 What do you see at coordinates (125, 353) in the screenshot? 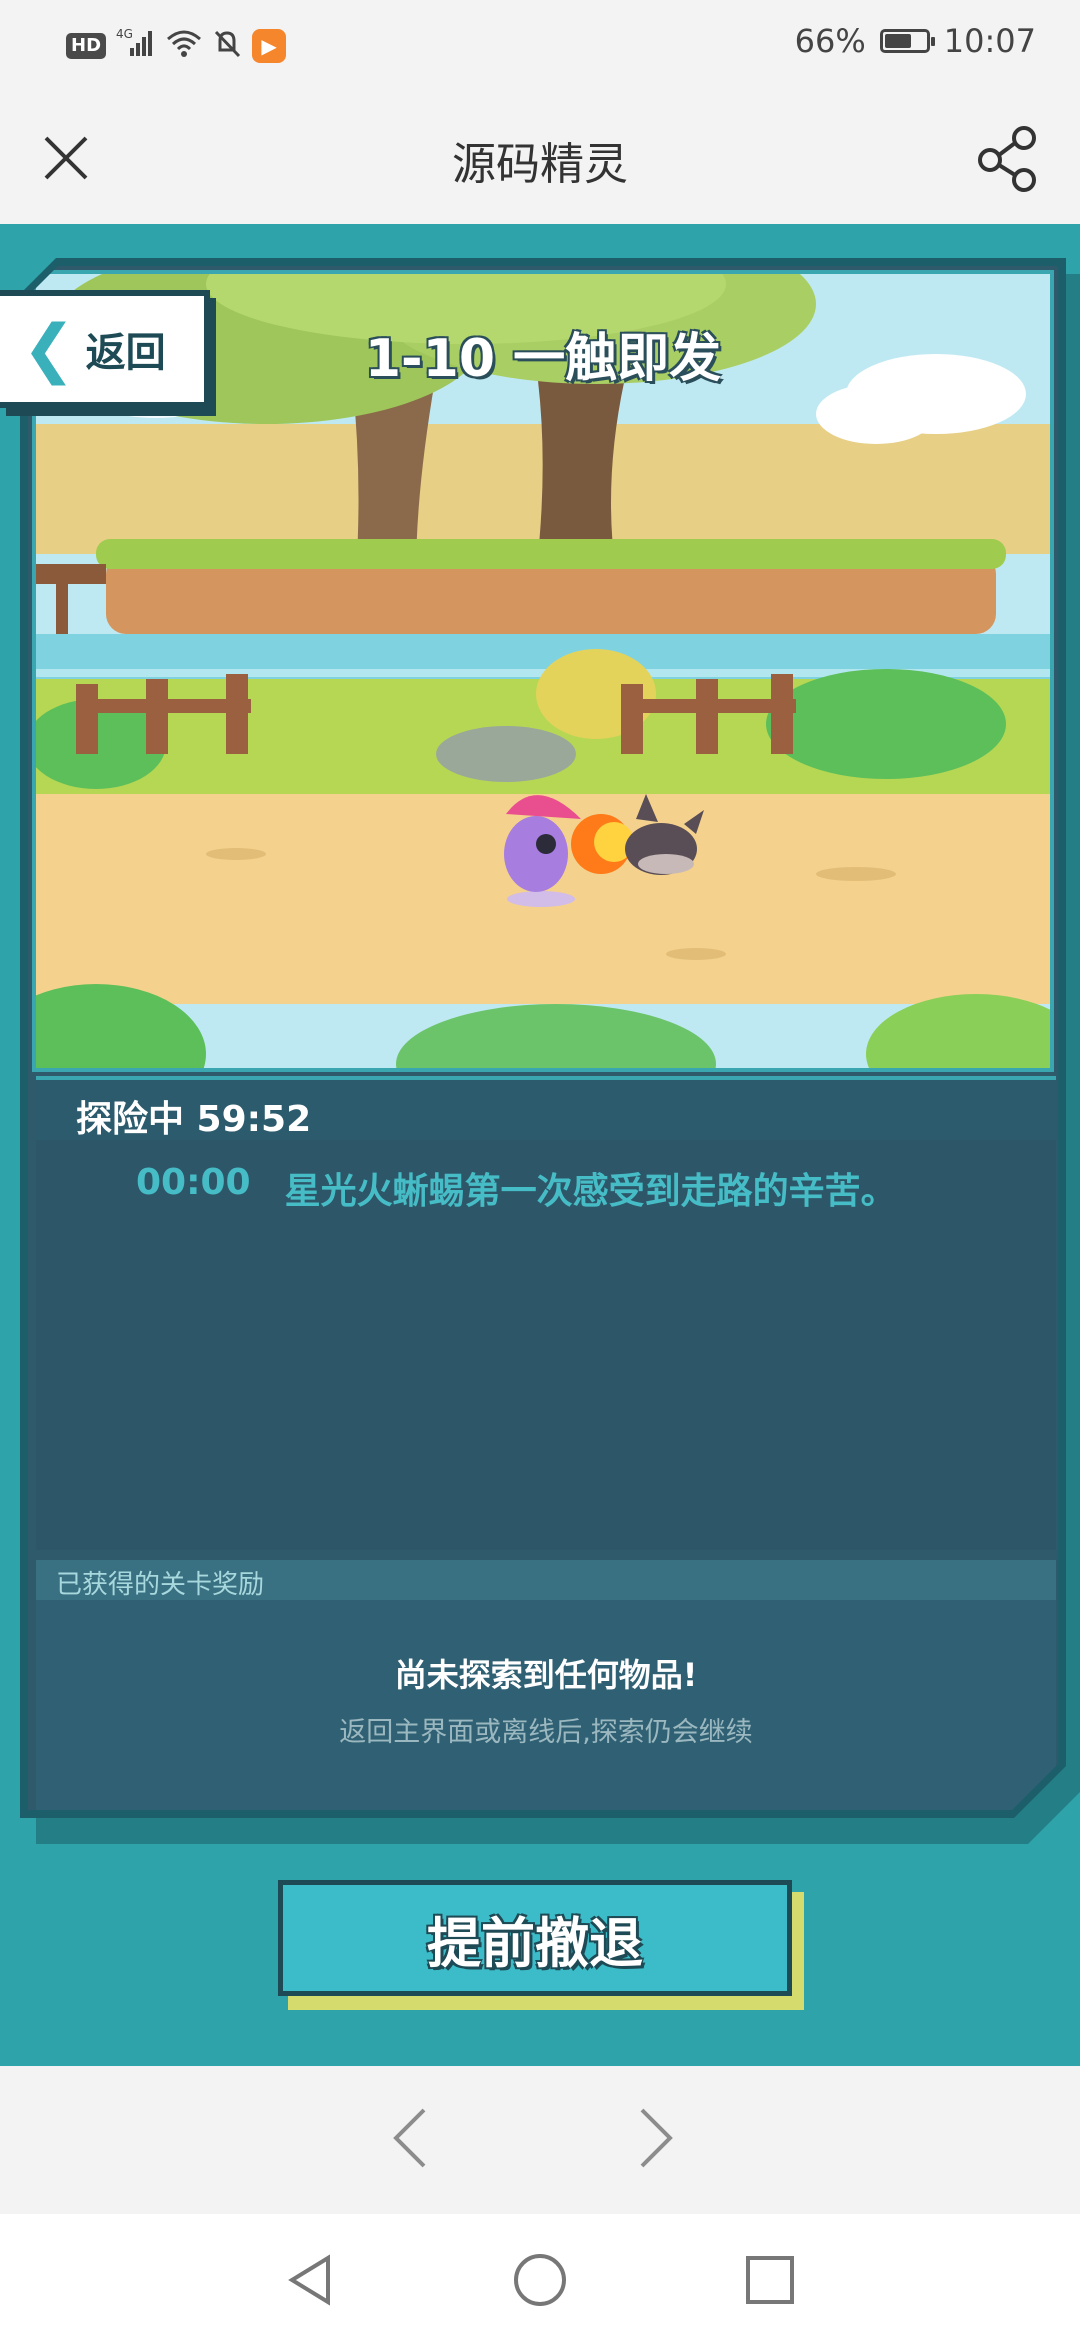
I see `back-label: 返回` at bounding box center [125, 353].